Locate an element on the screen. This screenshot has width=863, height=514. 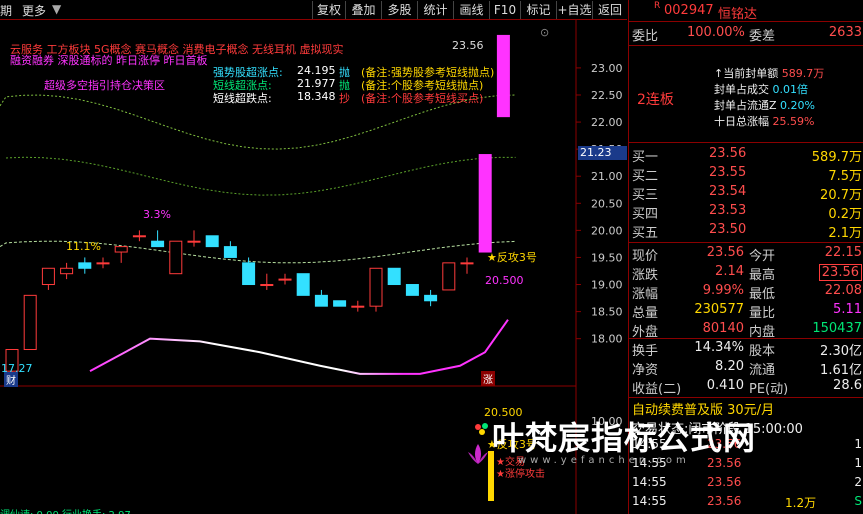
quote-value: 2.14 is located at coordinates (729, 271).